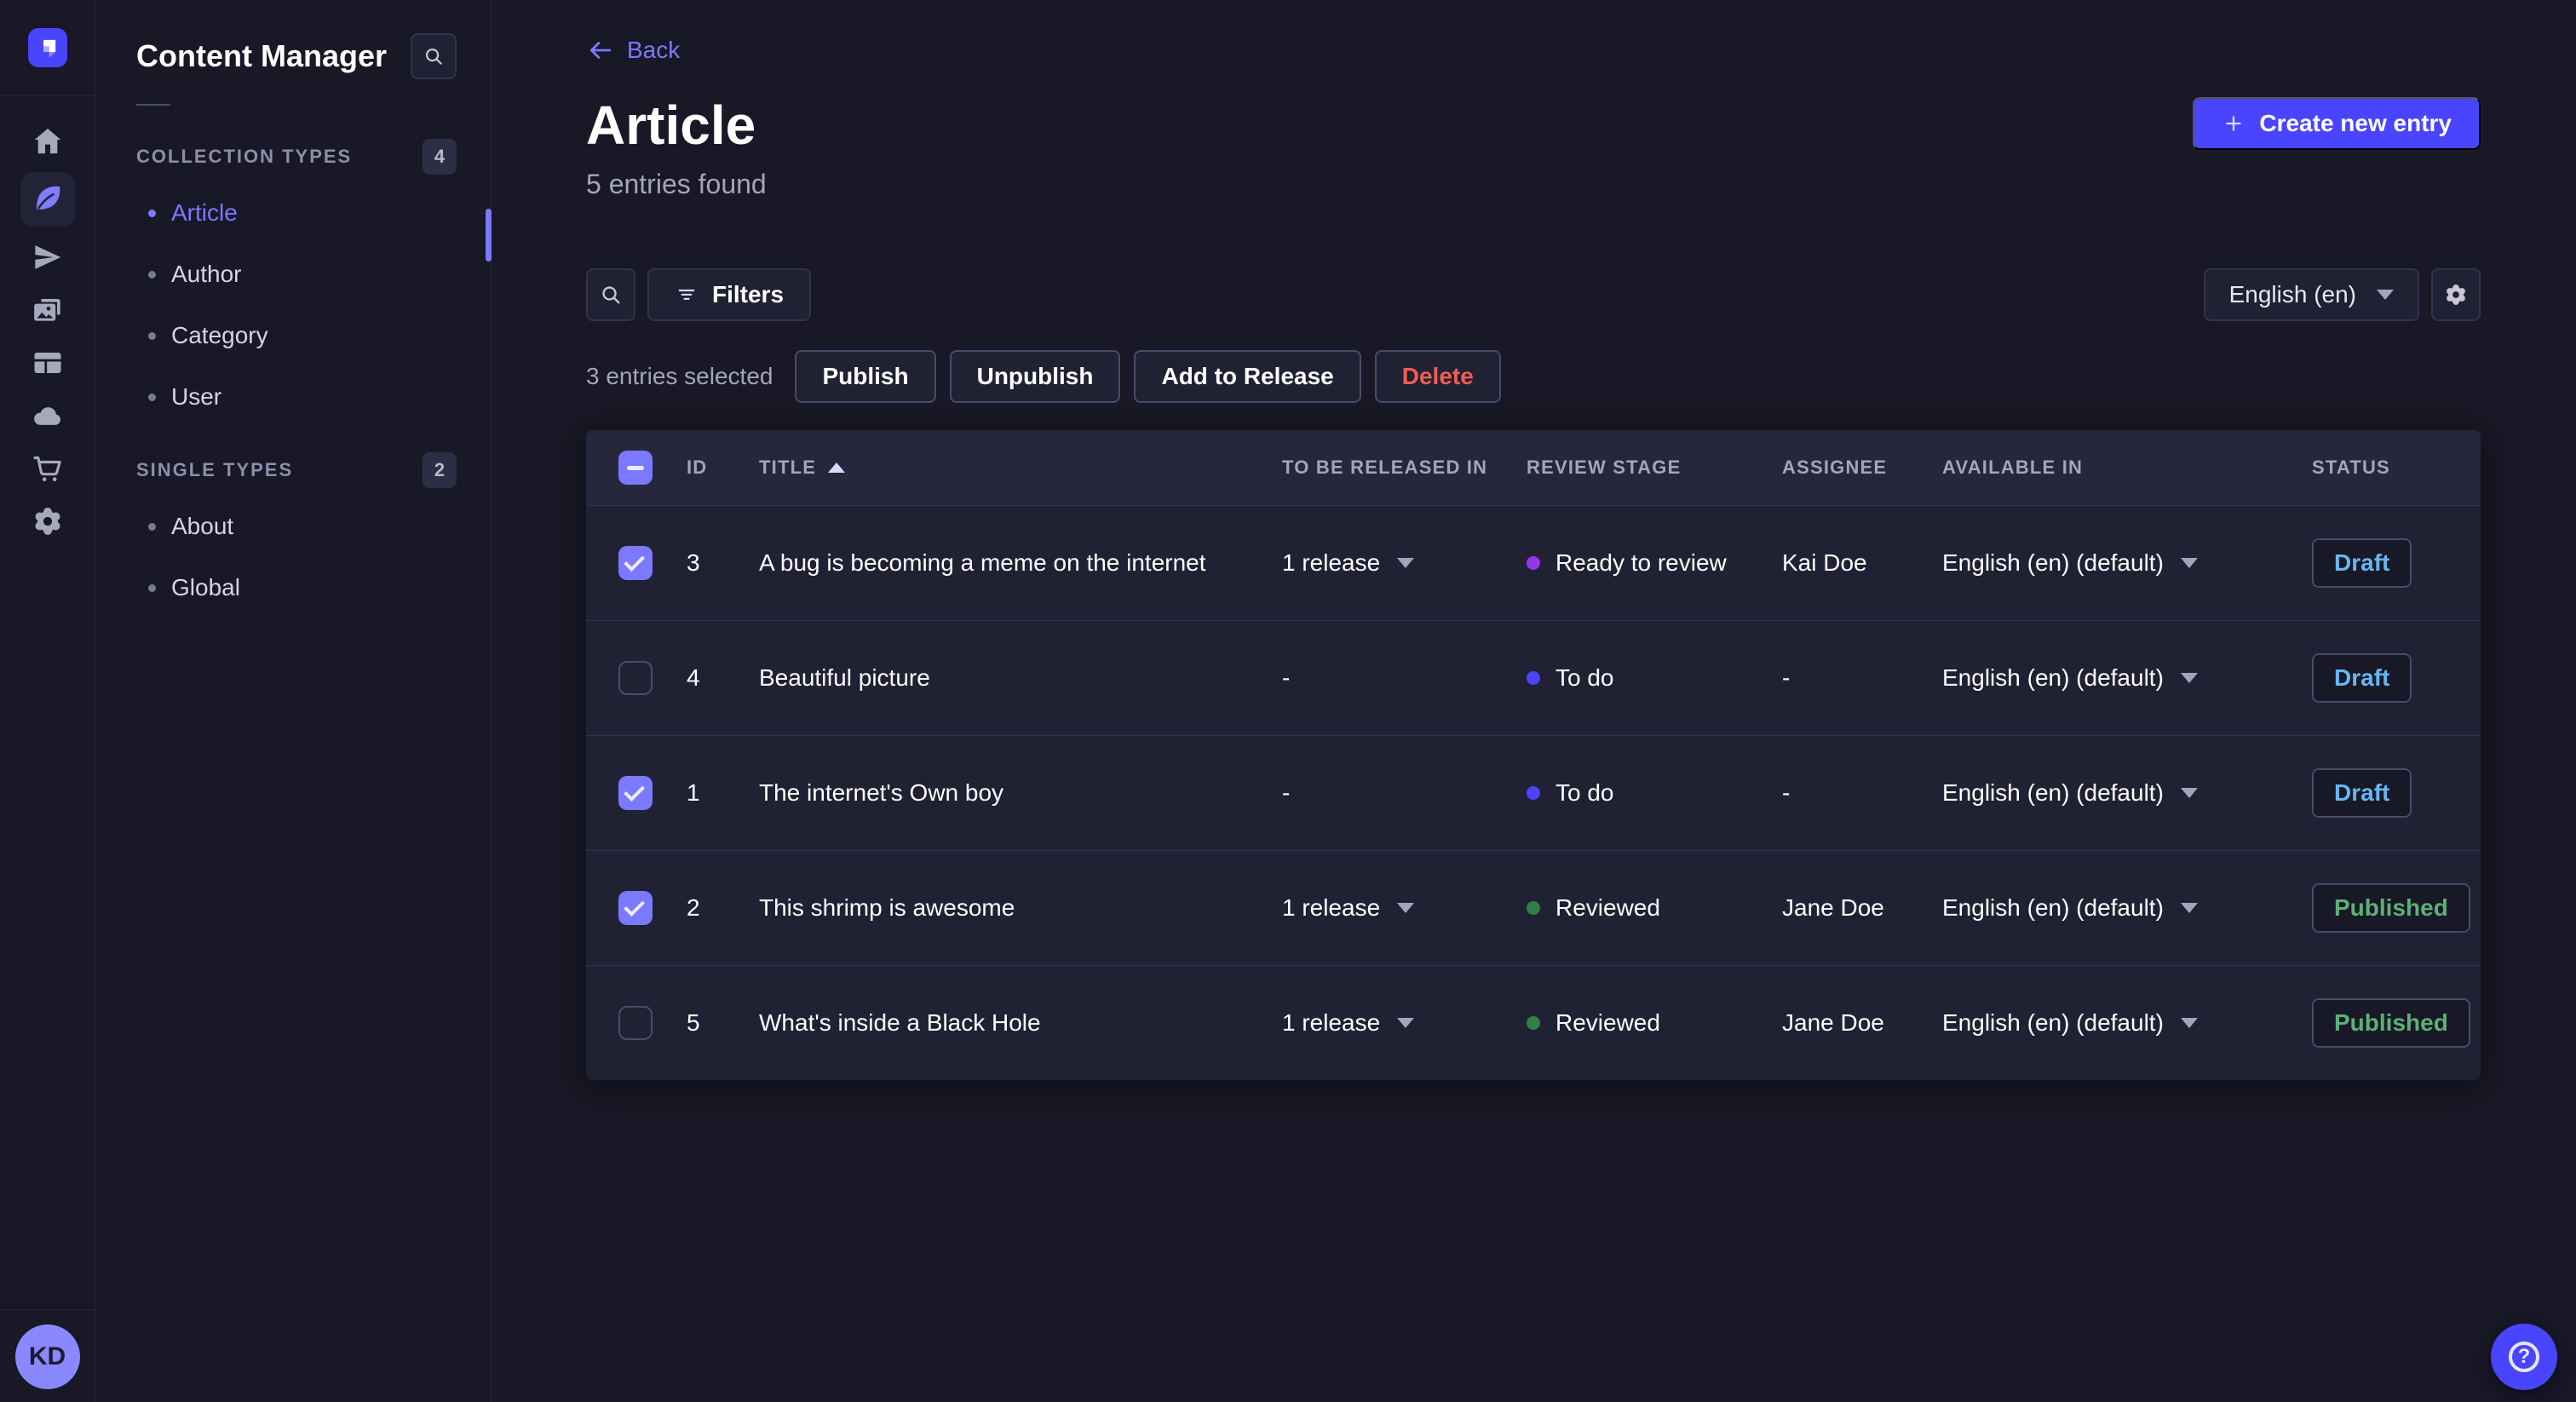 The image size is (2576, 1402). Describe the element at coordinates (1287, 792) in the screenshot. I see `cell-released-in: -` at that location.